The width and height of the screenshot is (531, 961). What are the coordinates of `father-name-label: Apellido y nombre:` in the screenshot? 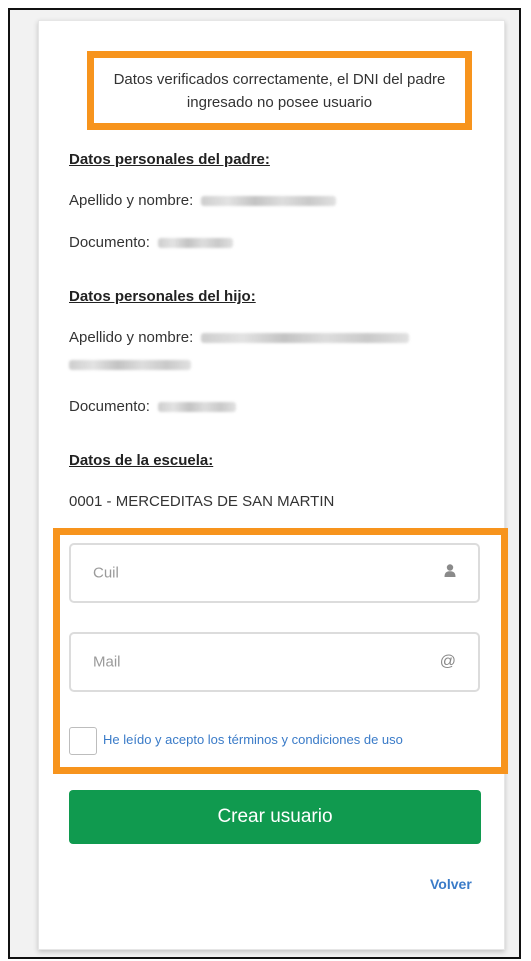 It's located at (131, 200).